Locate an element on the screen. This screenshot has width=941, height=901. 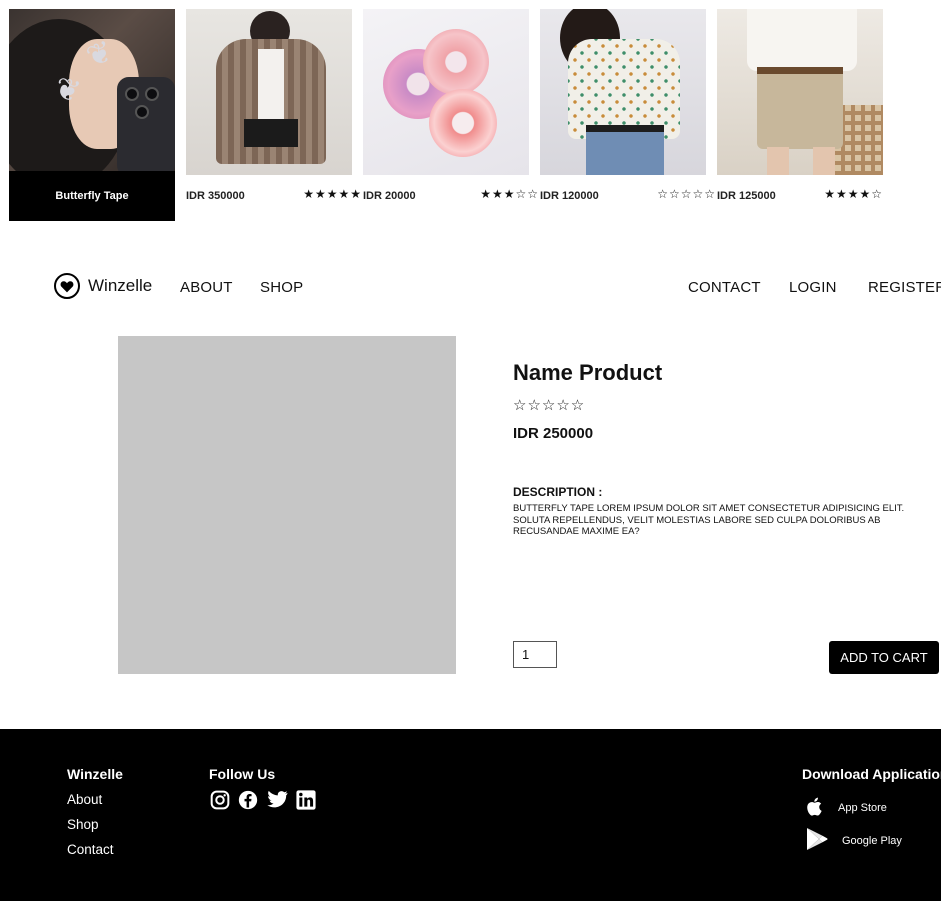
star-rating: ☆☆☆☆☆ is located at coordinates (686, 194).